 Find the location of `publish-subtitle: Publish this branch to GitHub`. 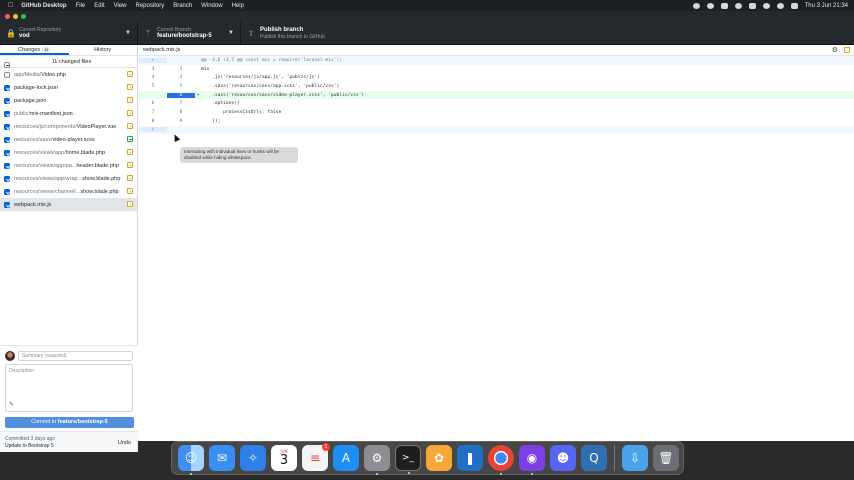

publish-subtitle: Publish this branch to GitHub is located at coordinates (292, 36).